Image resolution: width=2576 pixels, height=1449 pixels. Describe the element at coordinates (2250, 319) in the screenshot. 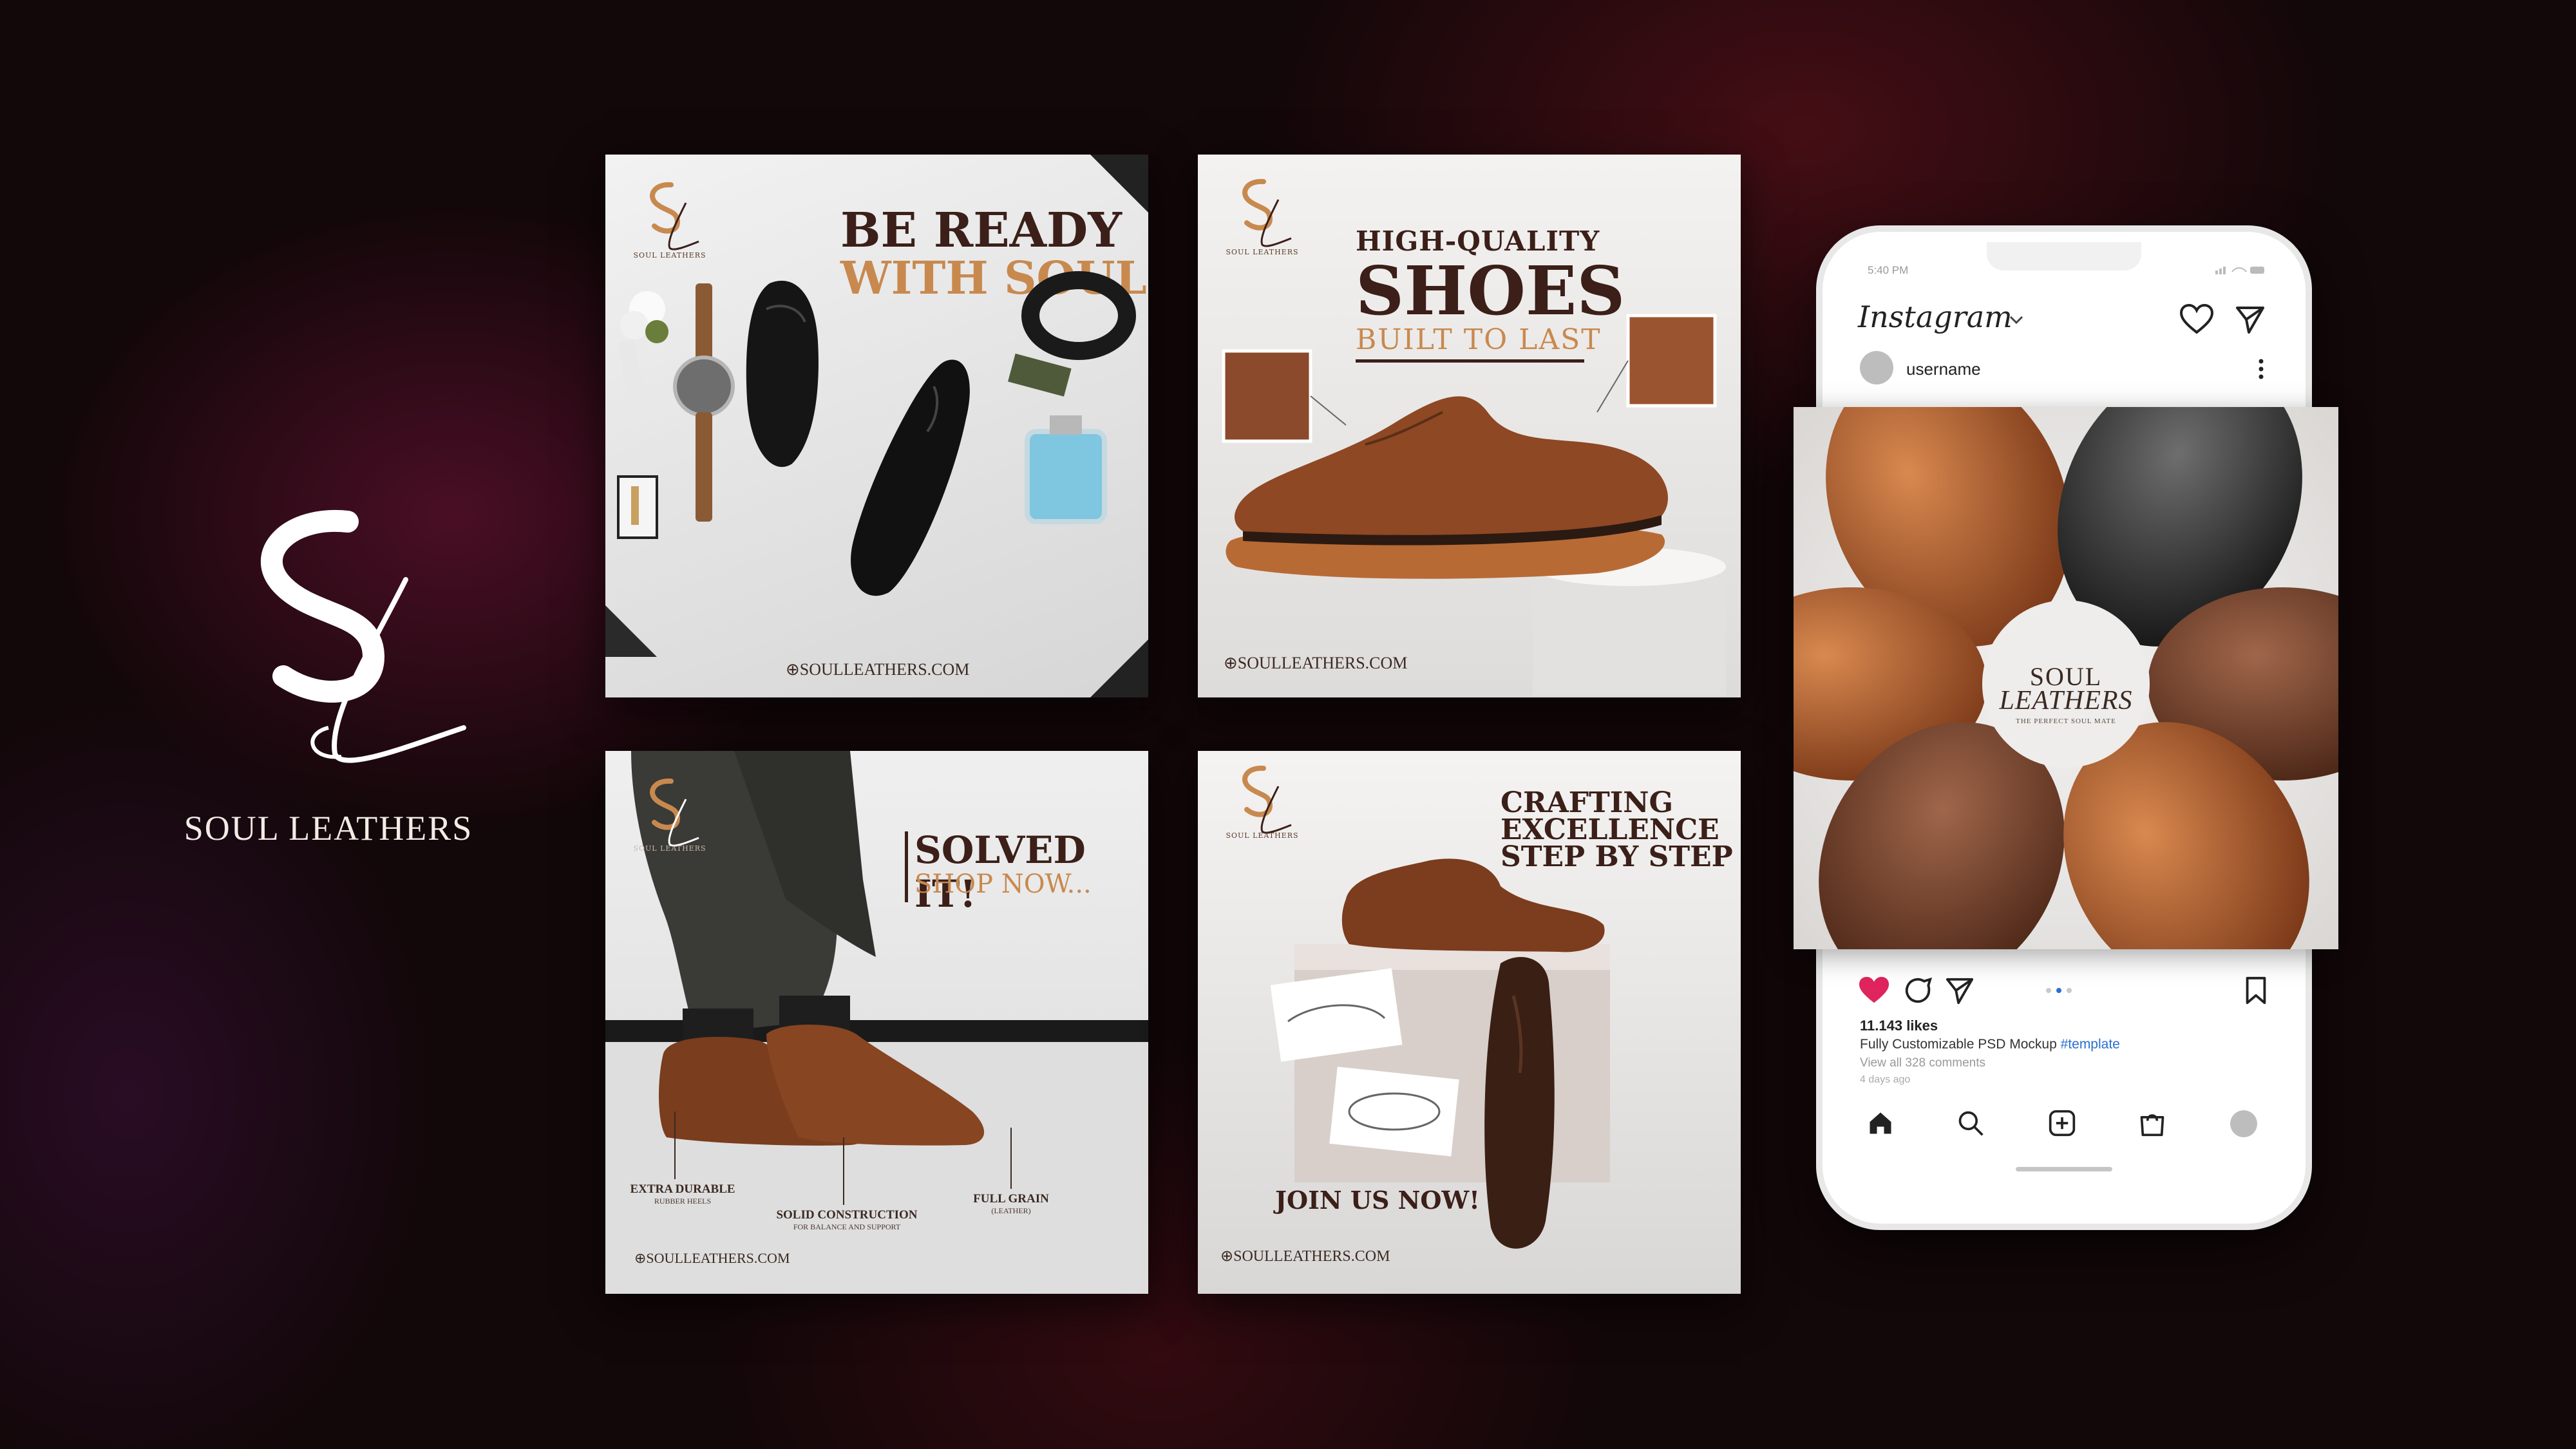

I see `send-icon` at that location.